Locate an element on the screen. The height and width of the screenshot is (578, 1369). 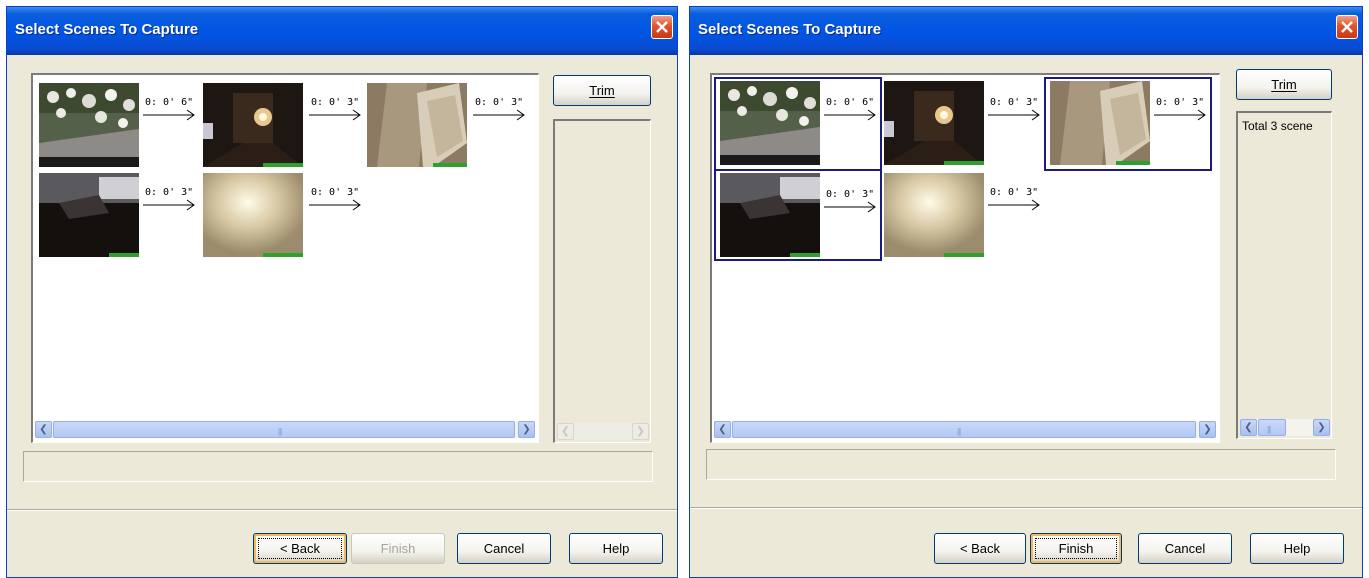
scene-thumbnail-1: 0: 0' 6" is located at coordinates (798, 124).